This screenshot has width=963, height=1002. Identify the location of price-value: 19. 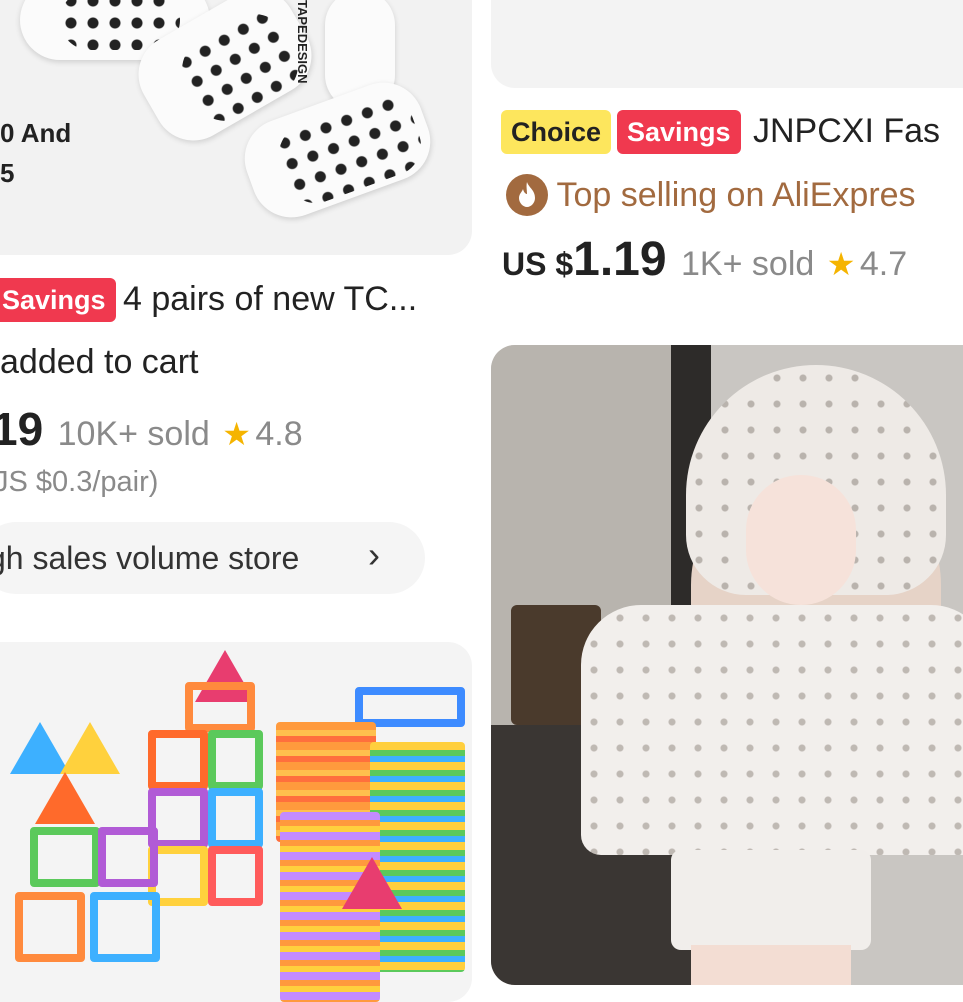
(22, 429).